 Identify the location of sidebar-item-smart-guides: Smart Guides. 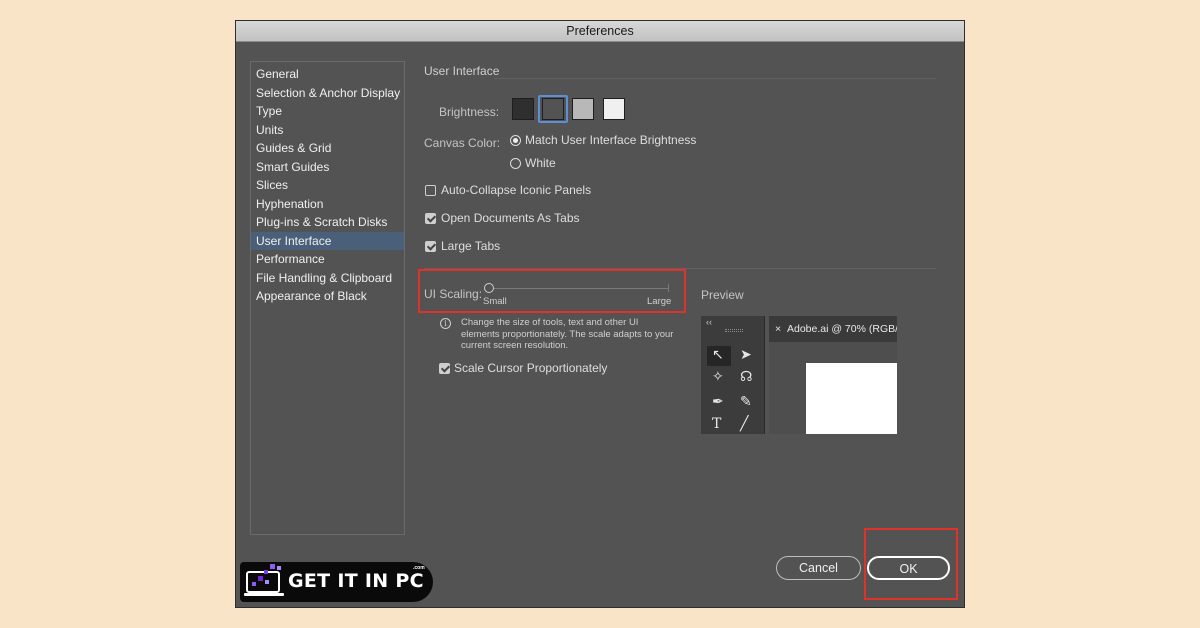
(327, 167).